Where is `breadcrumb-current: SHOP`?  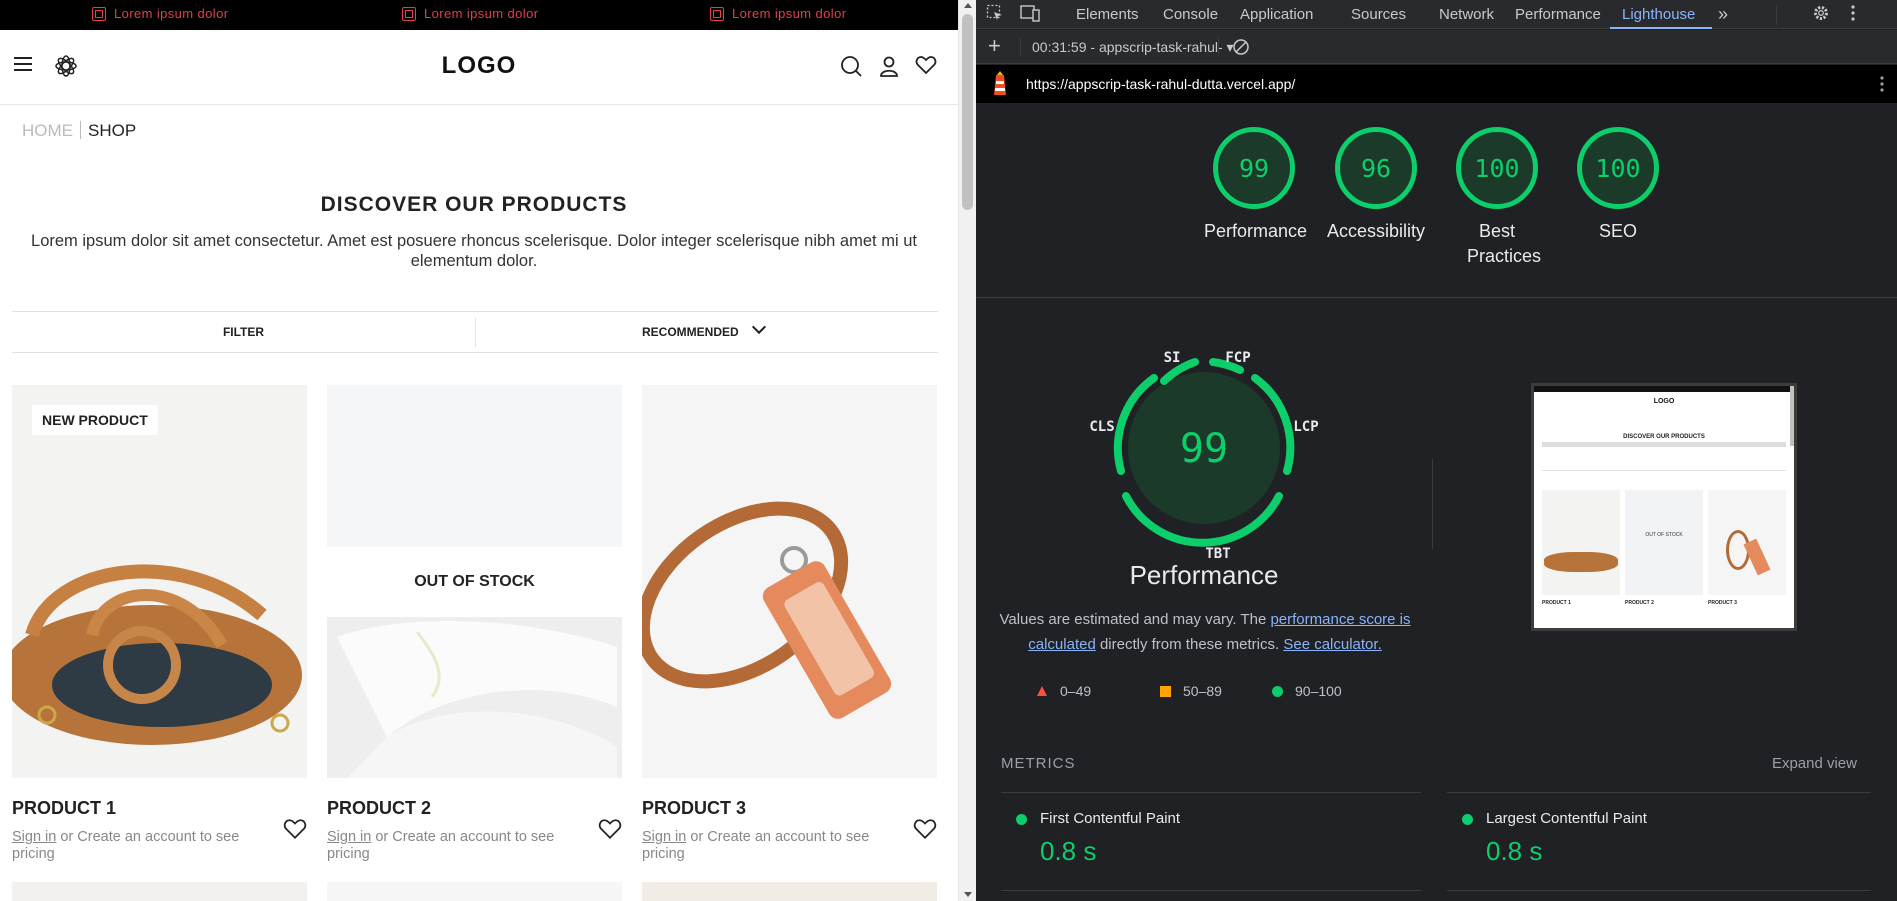 breadcrumb-current: SHOP is located at coordinates (112, 130).